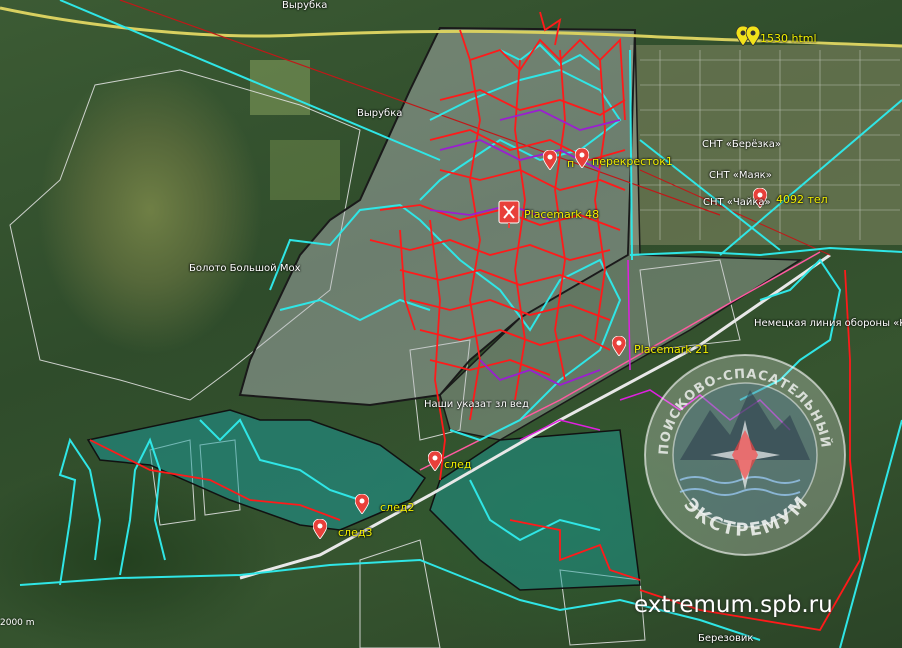 This screenshot has height=648, width=902. What do you see at coordinates (571, 163) in the screenshot?
I see `placemark-label-p: п` at bounding box center [571, 163].